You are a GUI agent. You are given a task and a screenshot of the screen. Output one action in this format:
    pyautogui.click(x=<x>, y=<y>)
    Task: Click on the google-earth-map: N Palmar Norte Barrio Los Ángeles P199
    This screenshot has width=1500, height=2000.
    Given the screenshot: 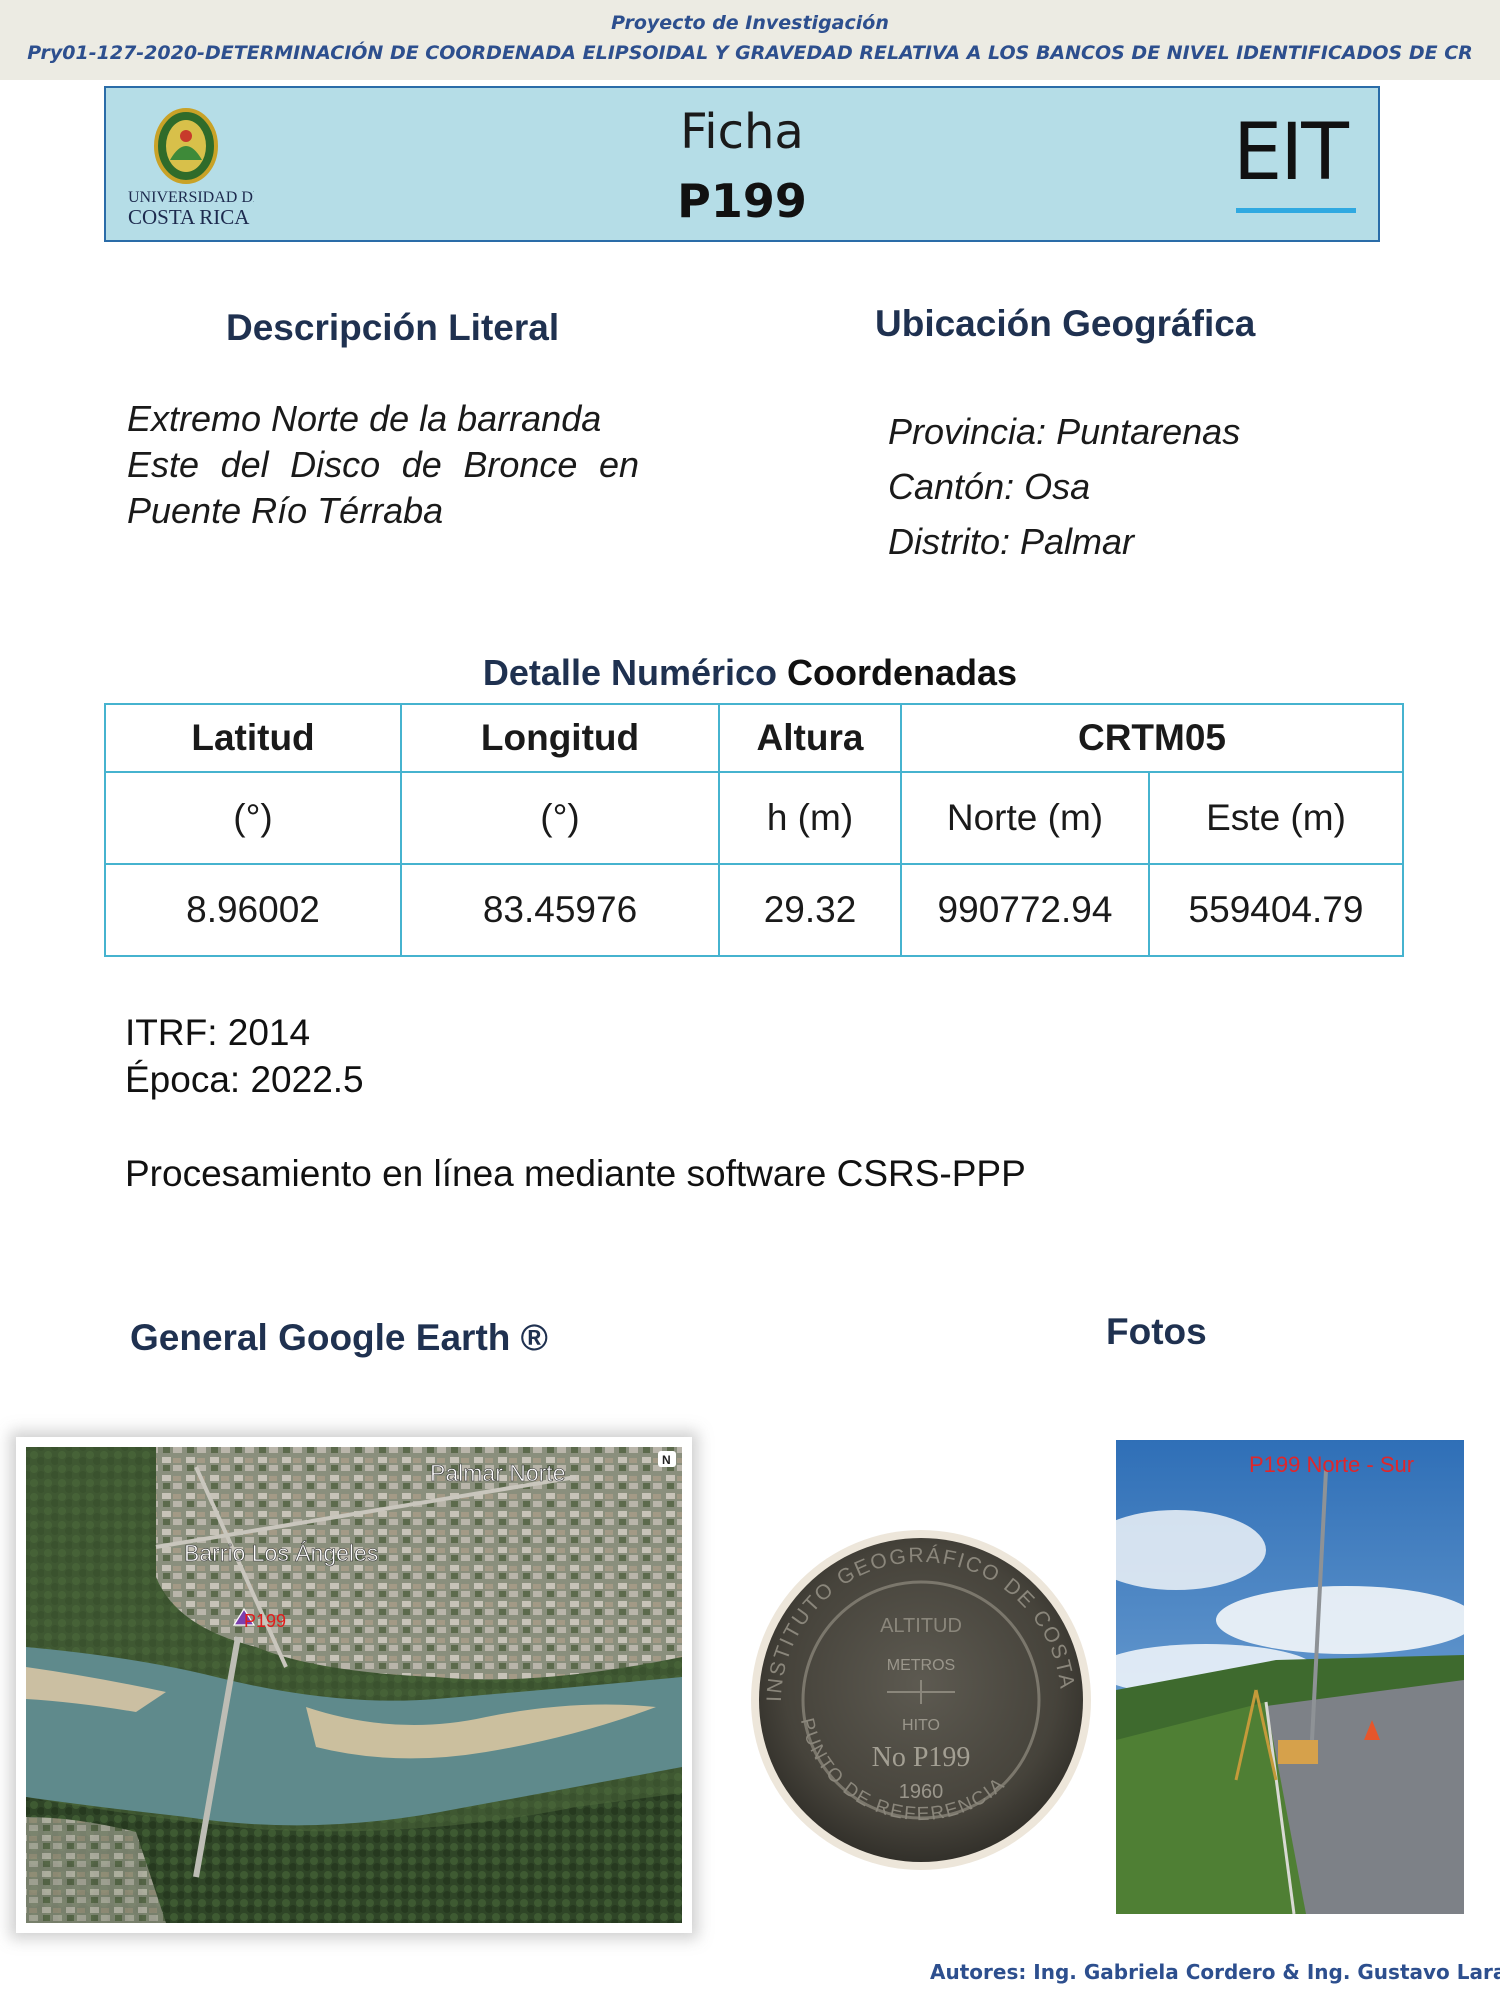 What is the action you would take?
    pyautogui.click(x=354, y=1685)
    